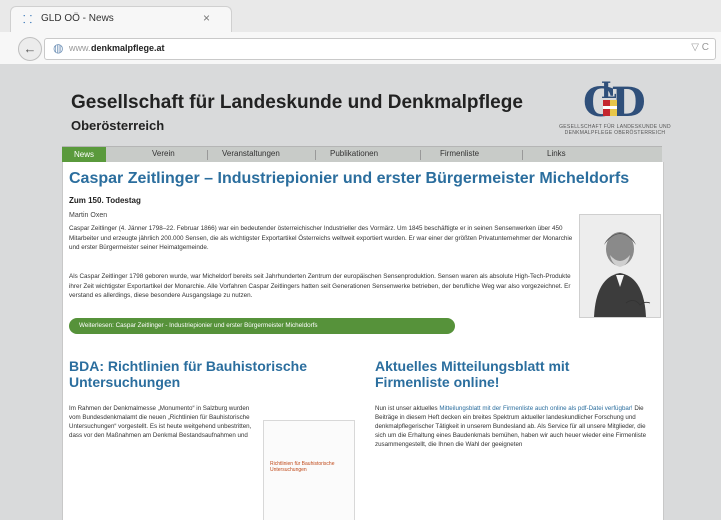 Image resolution: width=721 pixels, height=520 pixels. I want to click on globe-icon: ◍, so click(58, 48).